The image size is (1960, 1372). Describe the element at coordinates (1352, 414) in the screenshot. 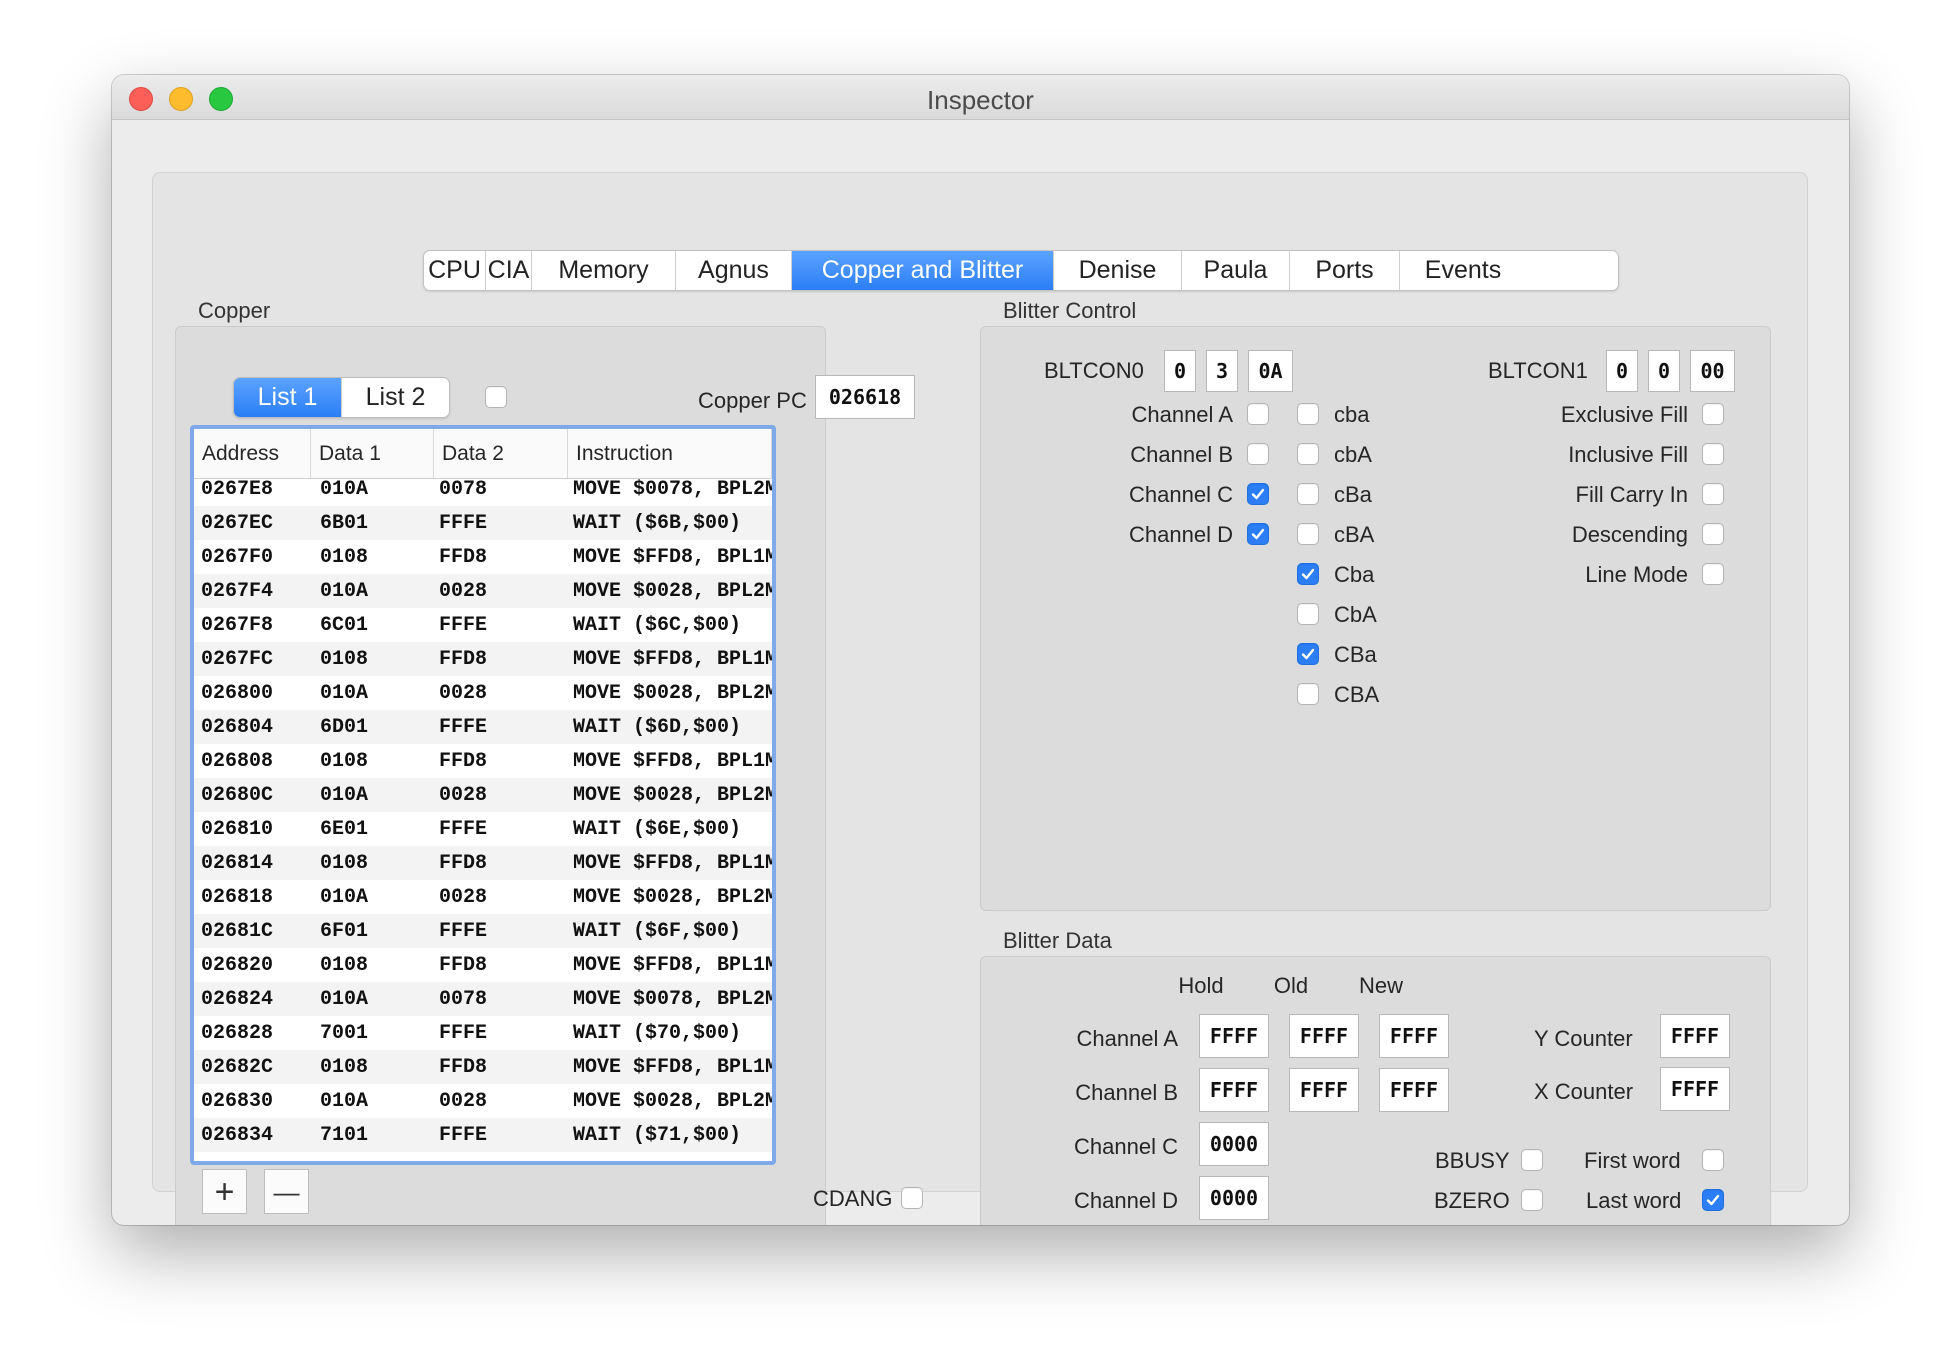

I see `minterm-cba-label: cba` at that location.